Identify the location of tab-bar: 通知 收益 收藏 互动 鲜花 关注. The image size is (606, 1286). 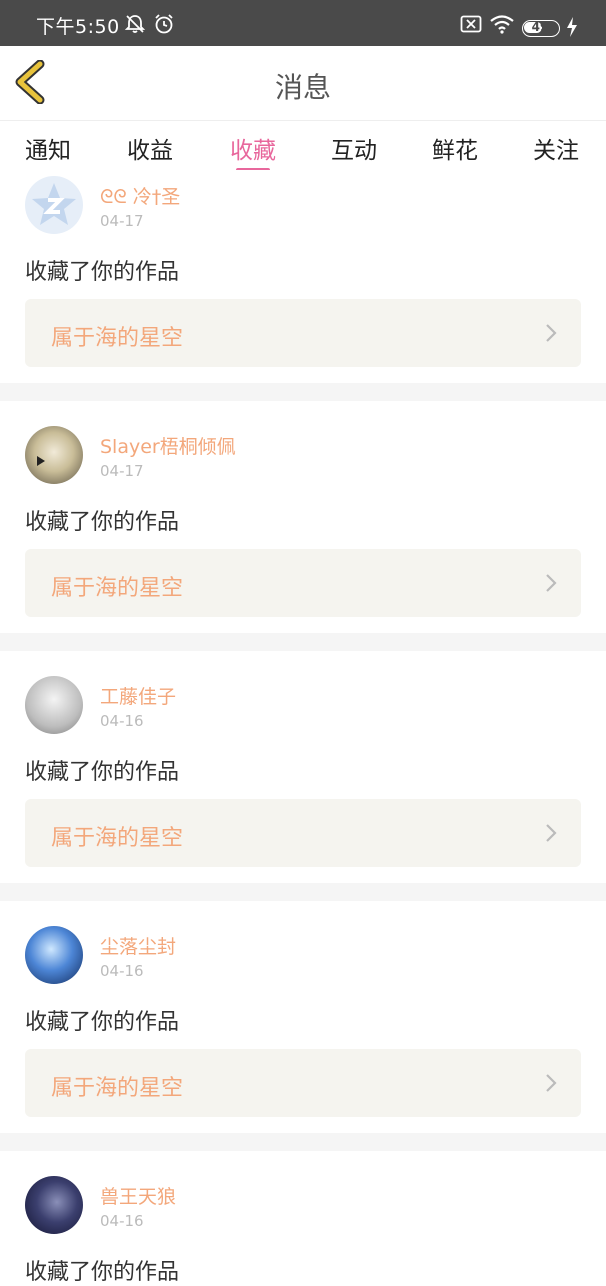
(303, 149).